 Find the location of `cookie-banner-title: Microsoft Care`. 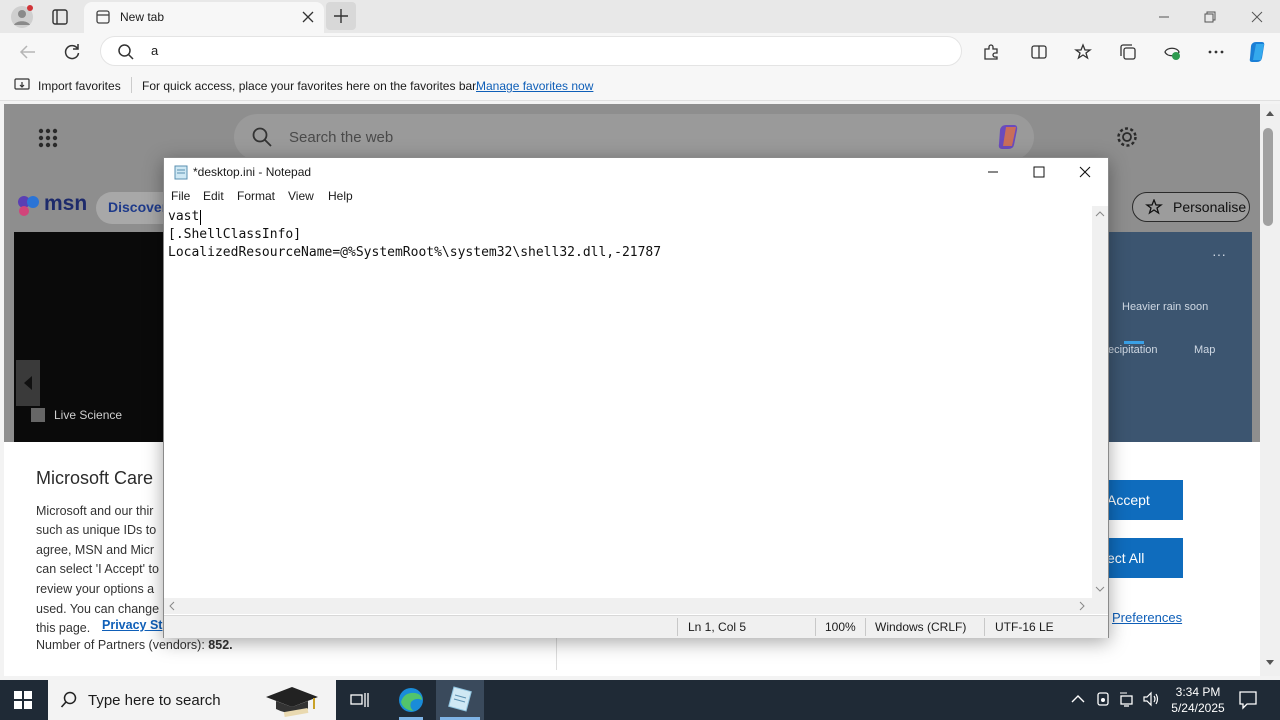

cookie-banner-title: Microsoft Care is located at coordinates (95, 478).